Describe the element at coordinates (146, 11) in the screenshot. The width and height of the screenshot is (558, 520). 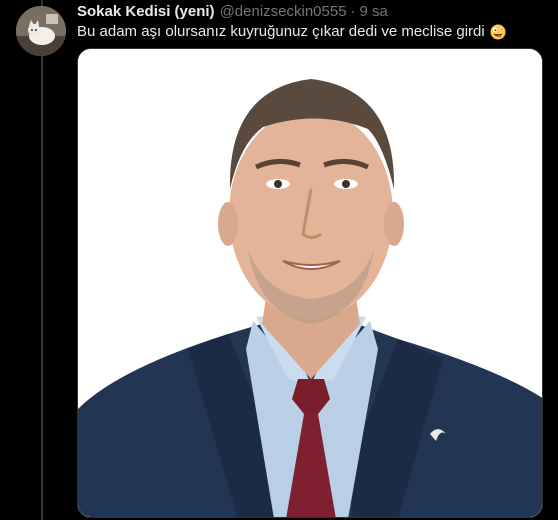
I see `display-name: Sokak Kedisi (yeni)` at that location.